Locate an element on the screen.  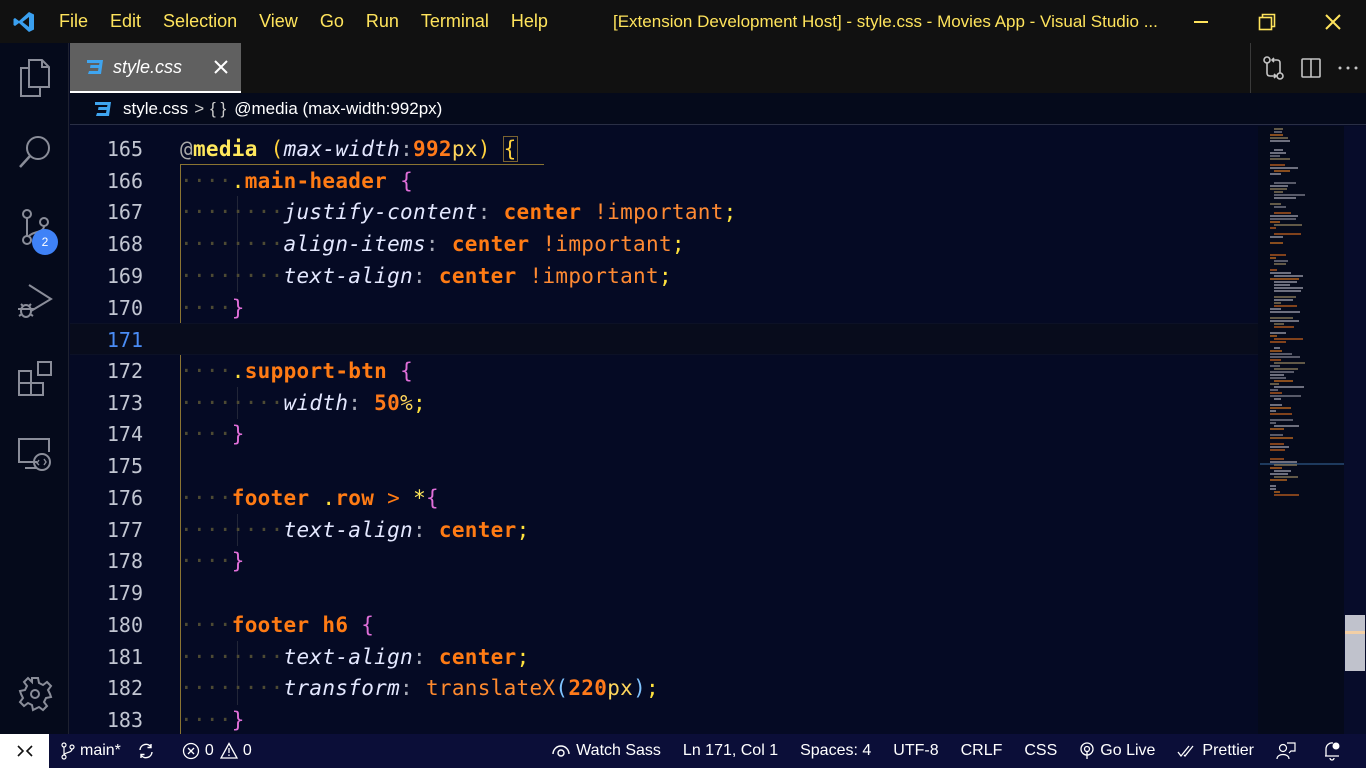
restore-button is located at coordinates (1267, 21).